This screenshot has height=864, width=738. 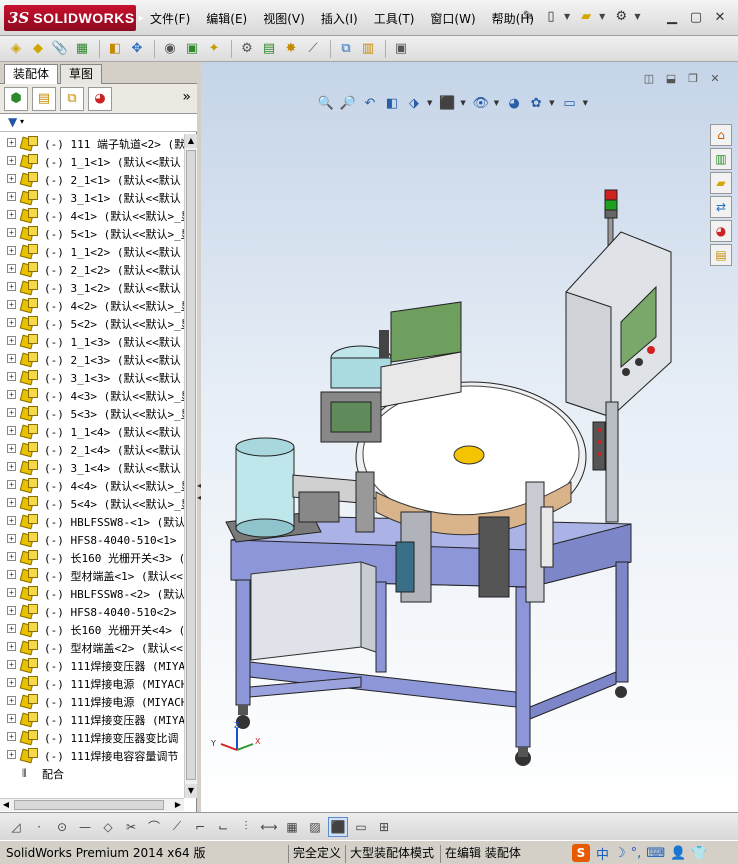 I want to click on tree-item: + (-) 长160 光栅开关<4> (, so click(x=92, y=629).